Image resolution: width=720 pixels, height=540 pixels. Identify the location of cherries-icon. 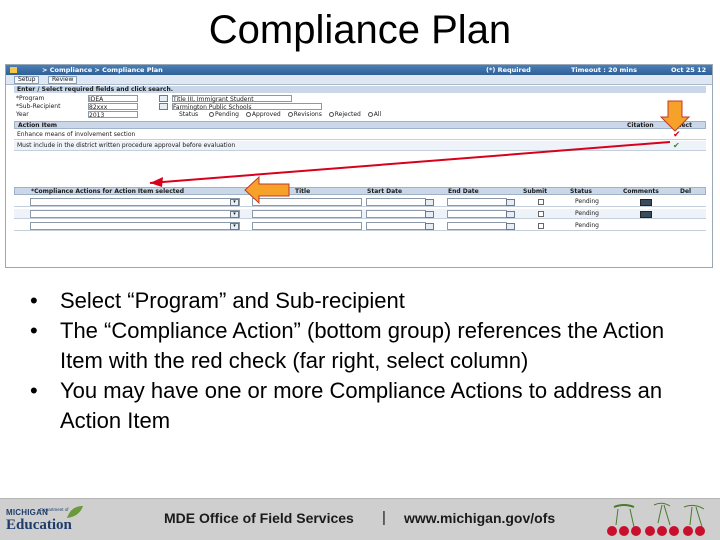
(656, 519).